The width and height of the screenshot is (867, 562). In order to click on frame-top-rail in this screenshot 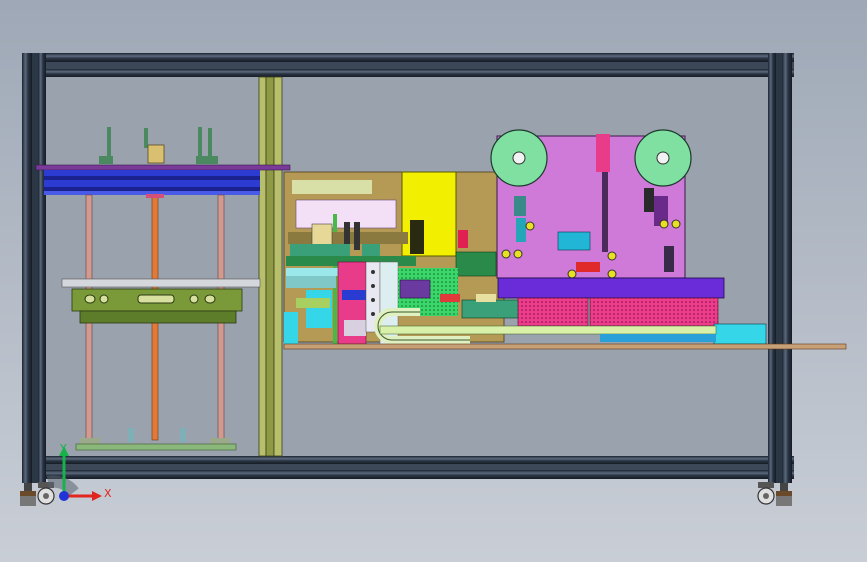, I will do `click(408, 65)`.